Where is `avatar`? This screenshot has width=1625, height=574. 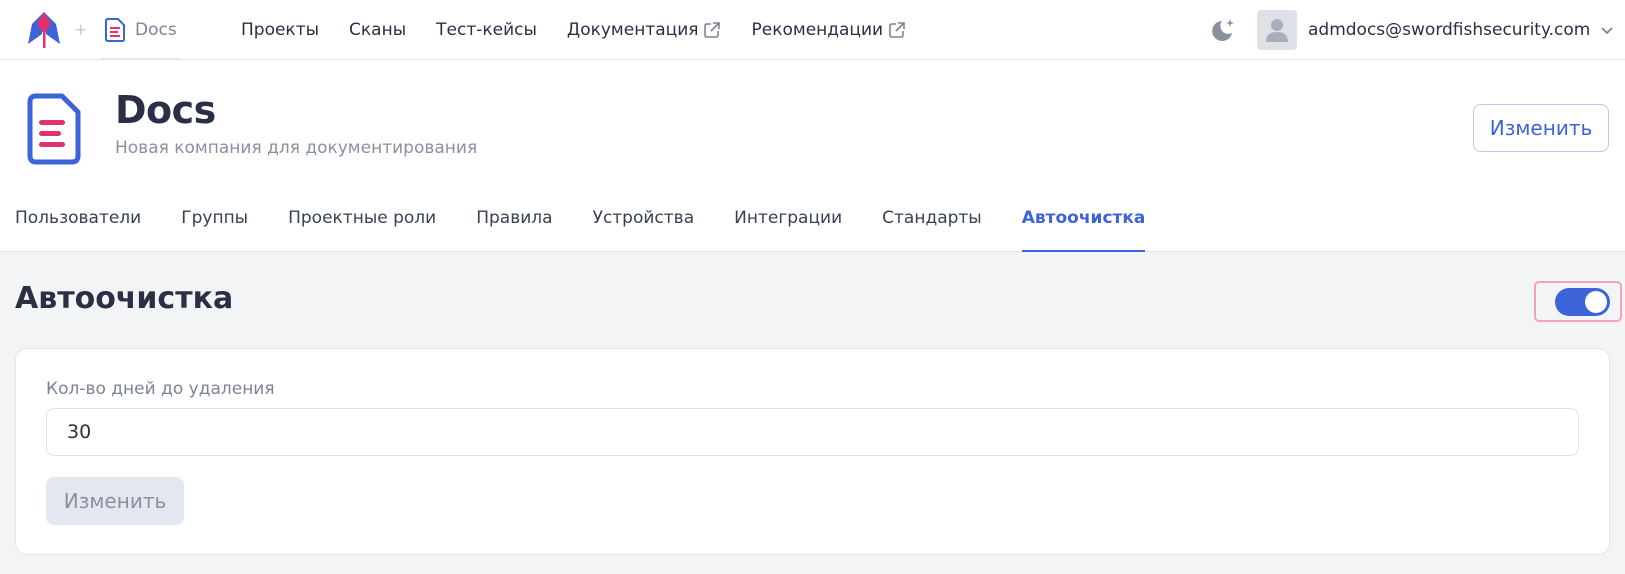 avatar is located at coordinates (1277, 30).